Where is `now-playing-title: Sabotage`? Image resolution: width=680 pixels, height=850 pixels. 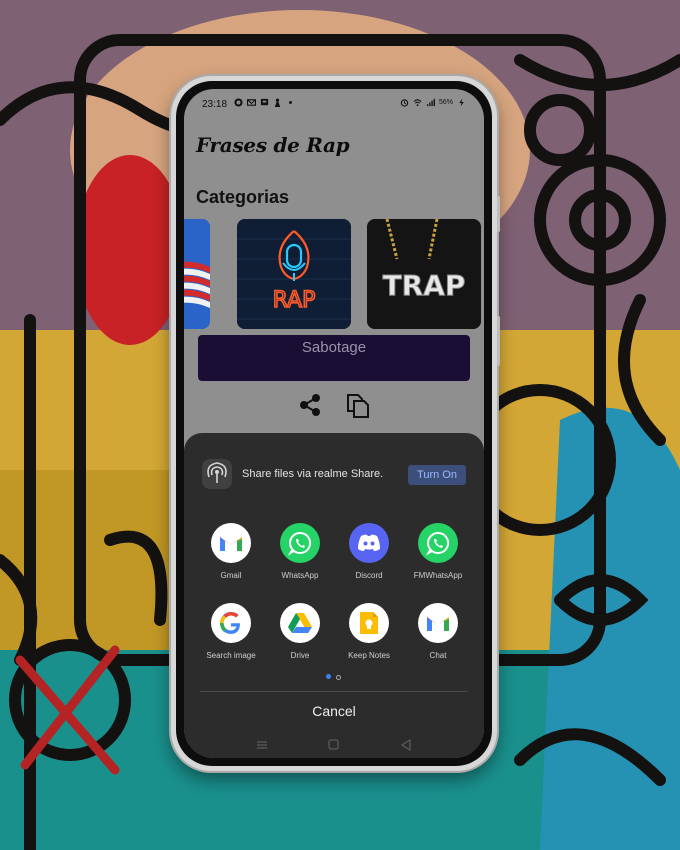
now-playing-title: Sabotage is located at coordinates (334, 347).